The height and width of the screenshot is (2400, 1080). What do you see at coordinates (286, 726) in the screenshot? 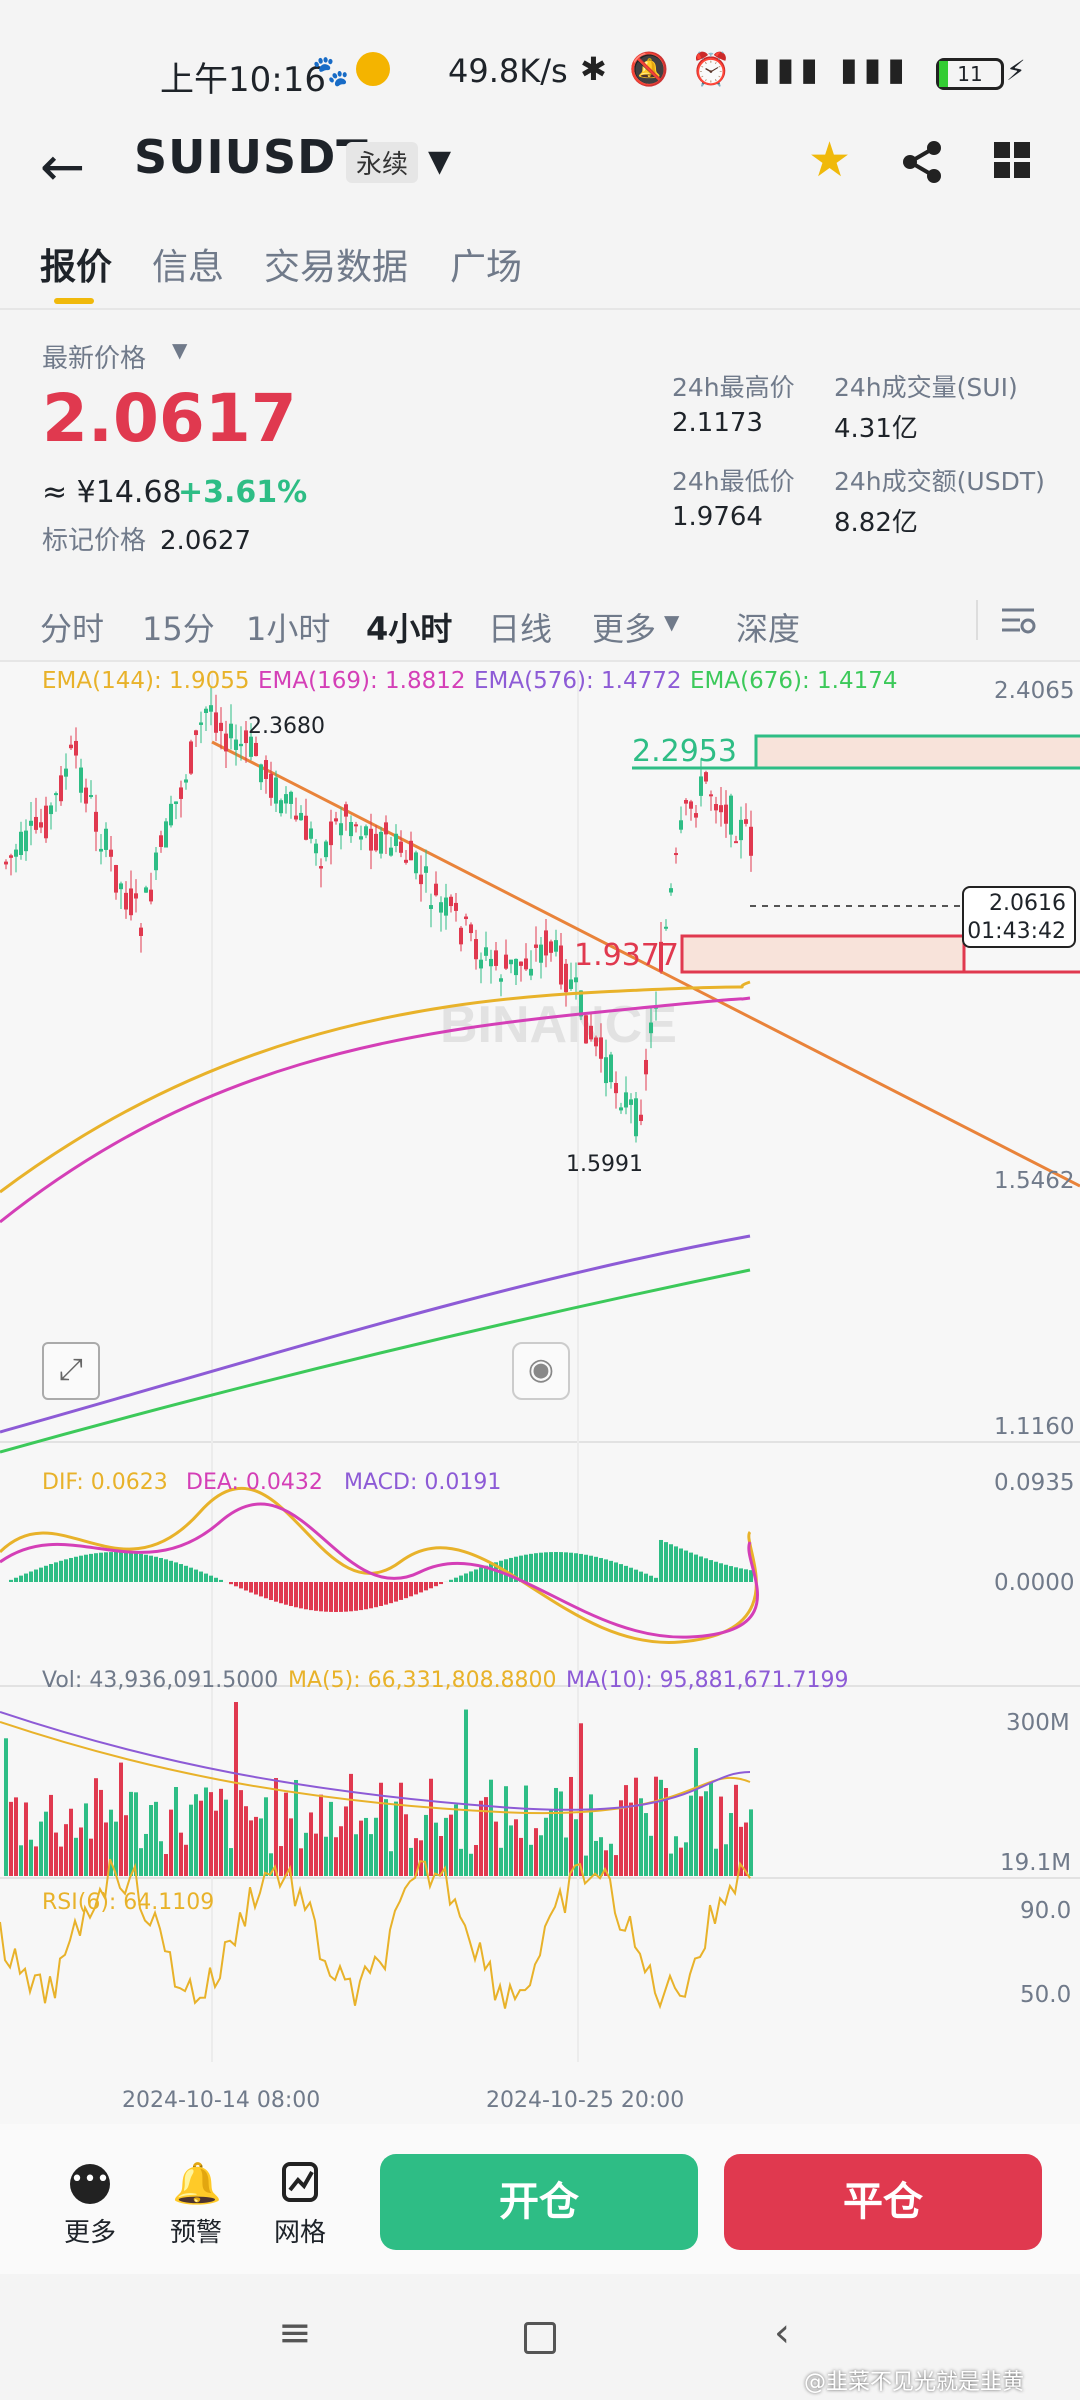
I see `high-marker: 2.3680` at bounding box center [286, 726].